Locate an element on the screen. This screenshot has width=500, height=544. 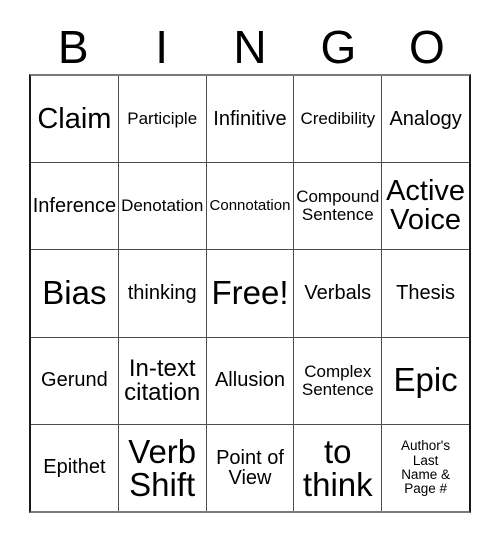
bingo-cell-label: Inference is located at coordinates (74, 205).